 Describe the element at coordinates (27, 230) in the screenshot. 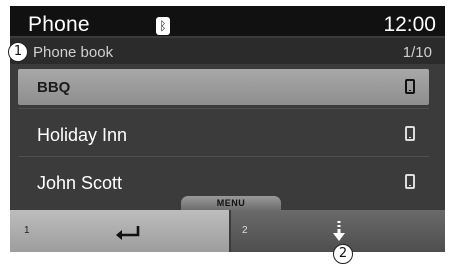

I see `button-number: 1` at that location.